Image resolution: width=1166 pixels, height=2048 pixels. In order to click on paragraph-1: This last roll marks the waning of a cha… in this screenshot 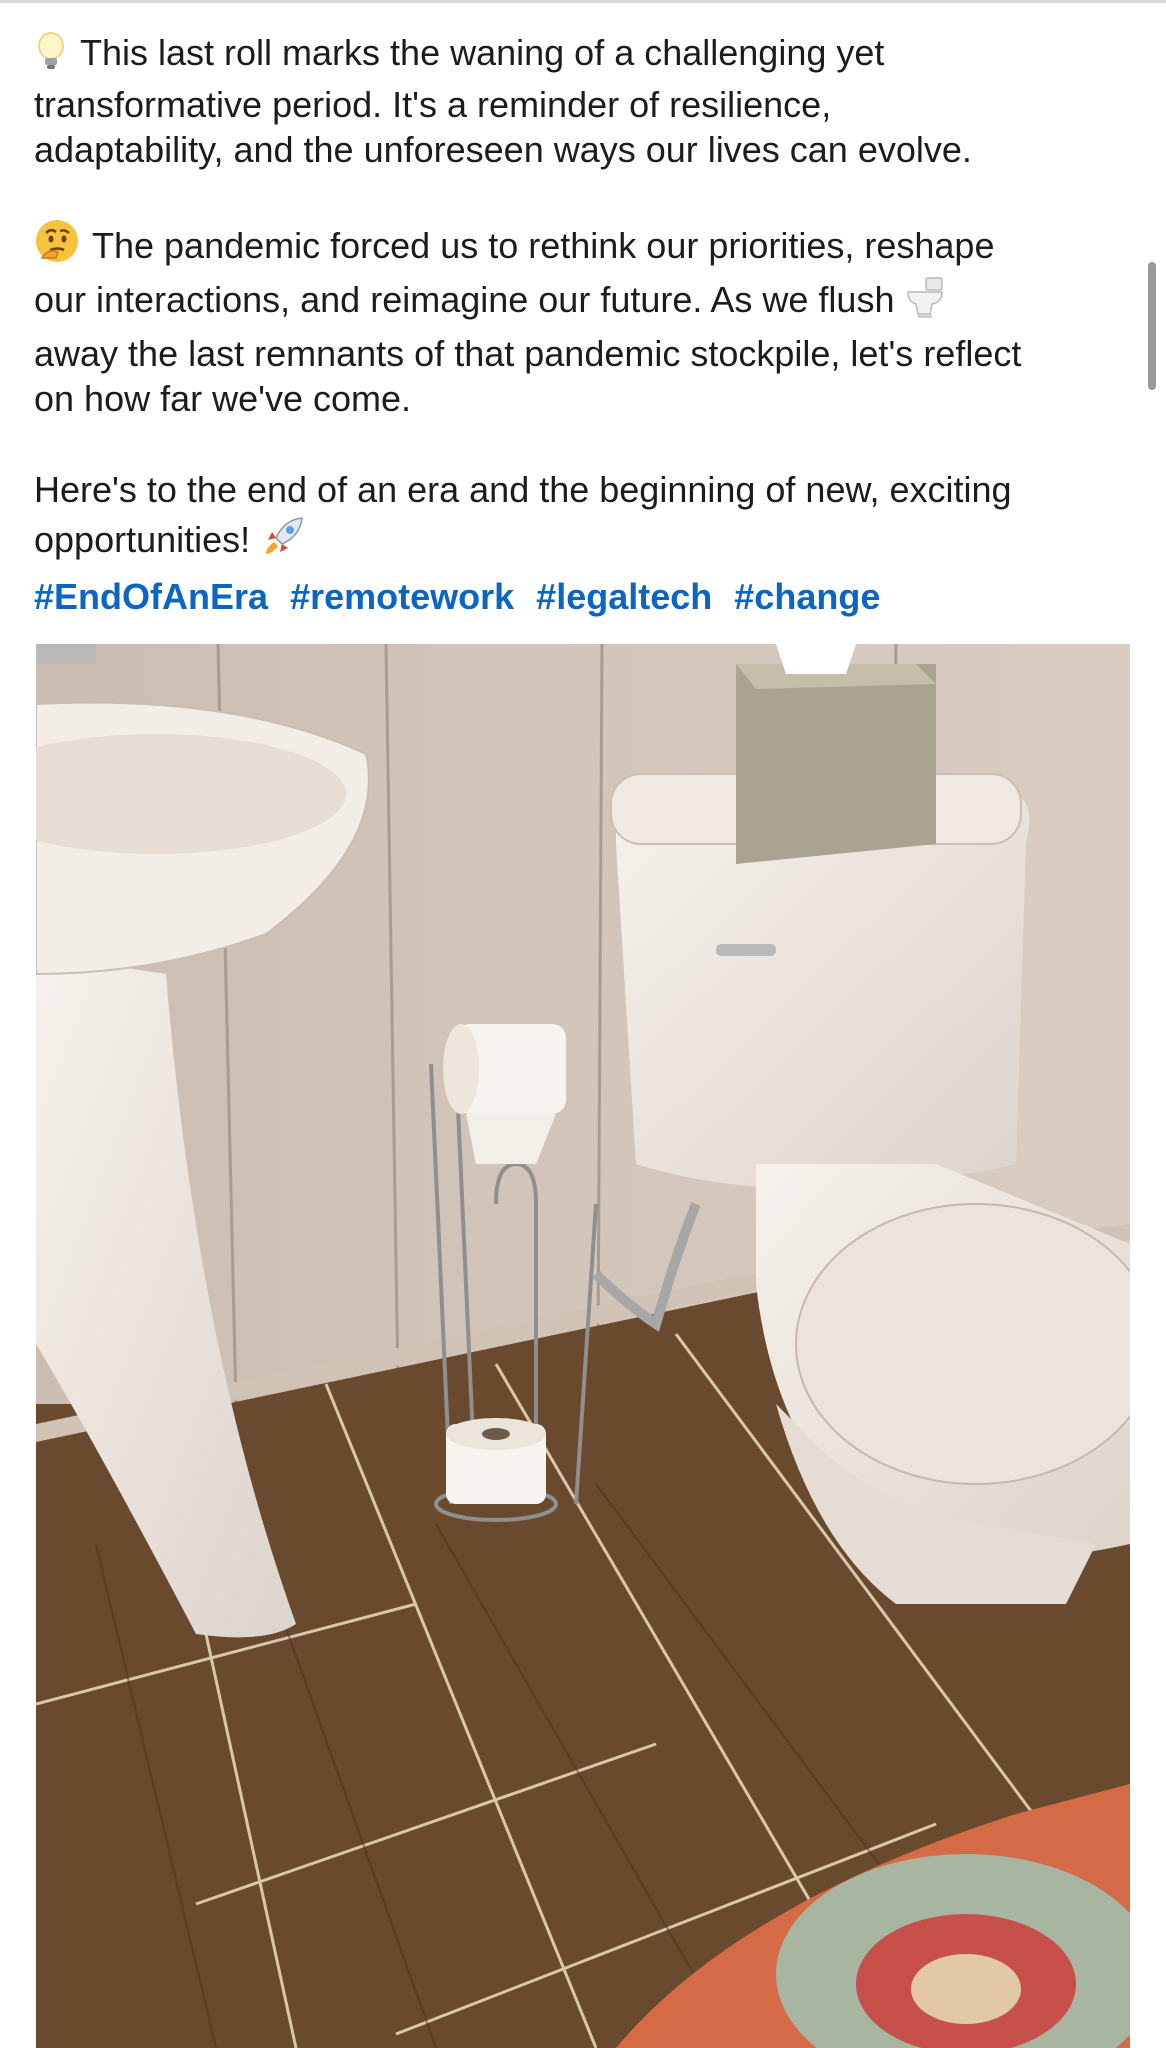, I will do `click(584, 101)`.